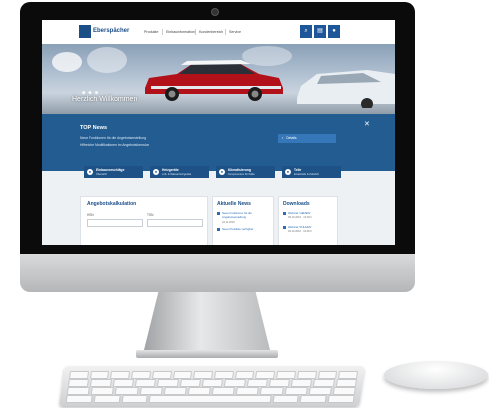  Describe the element at coordinates (296, 204) in the screenshot. I see `downloads-title: Downloads` at that location.